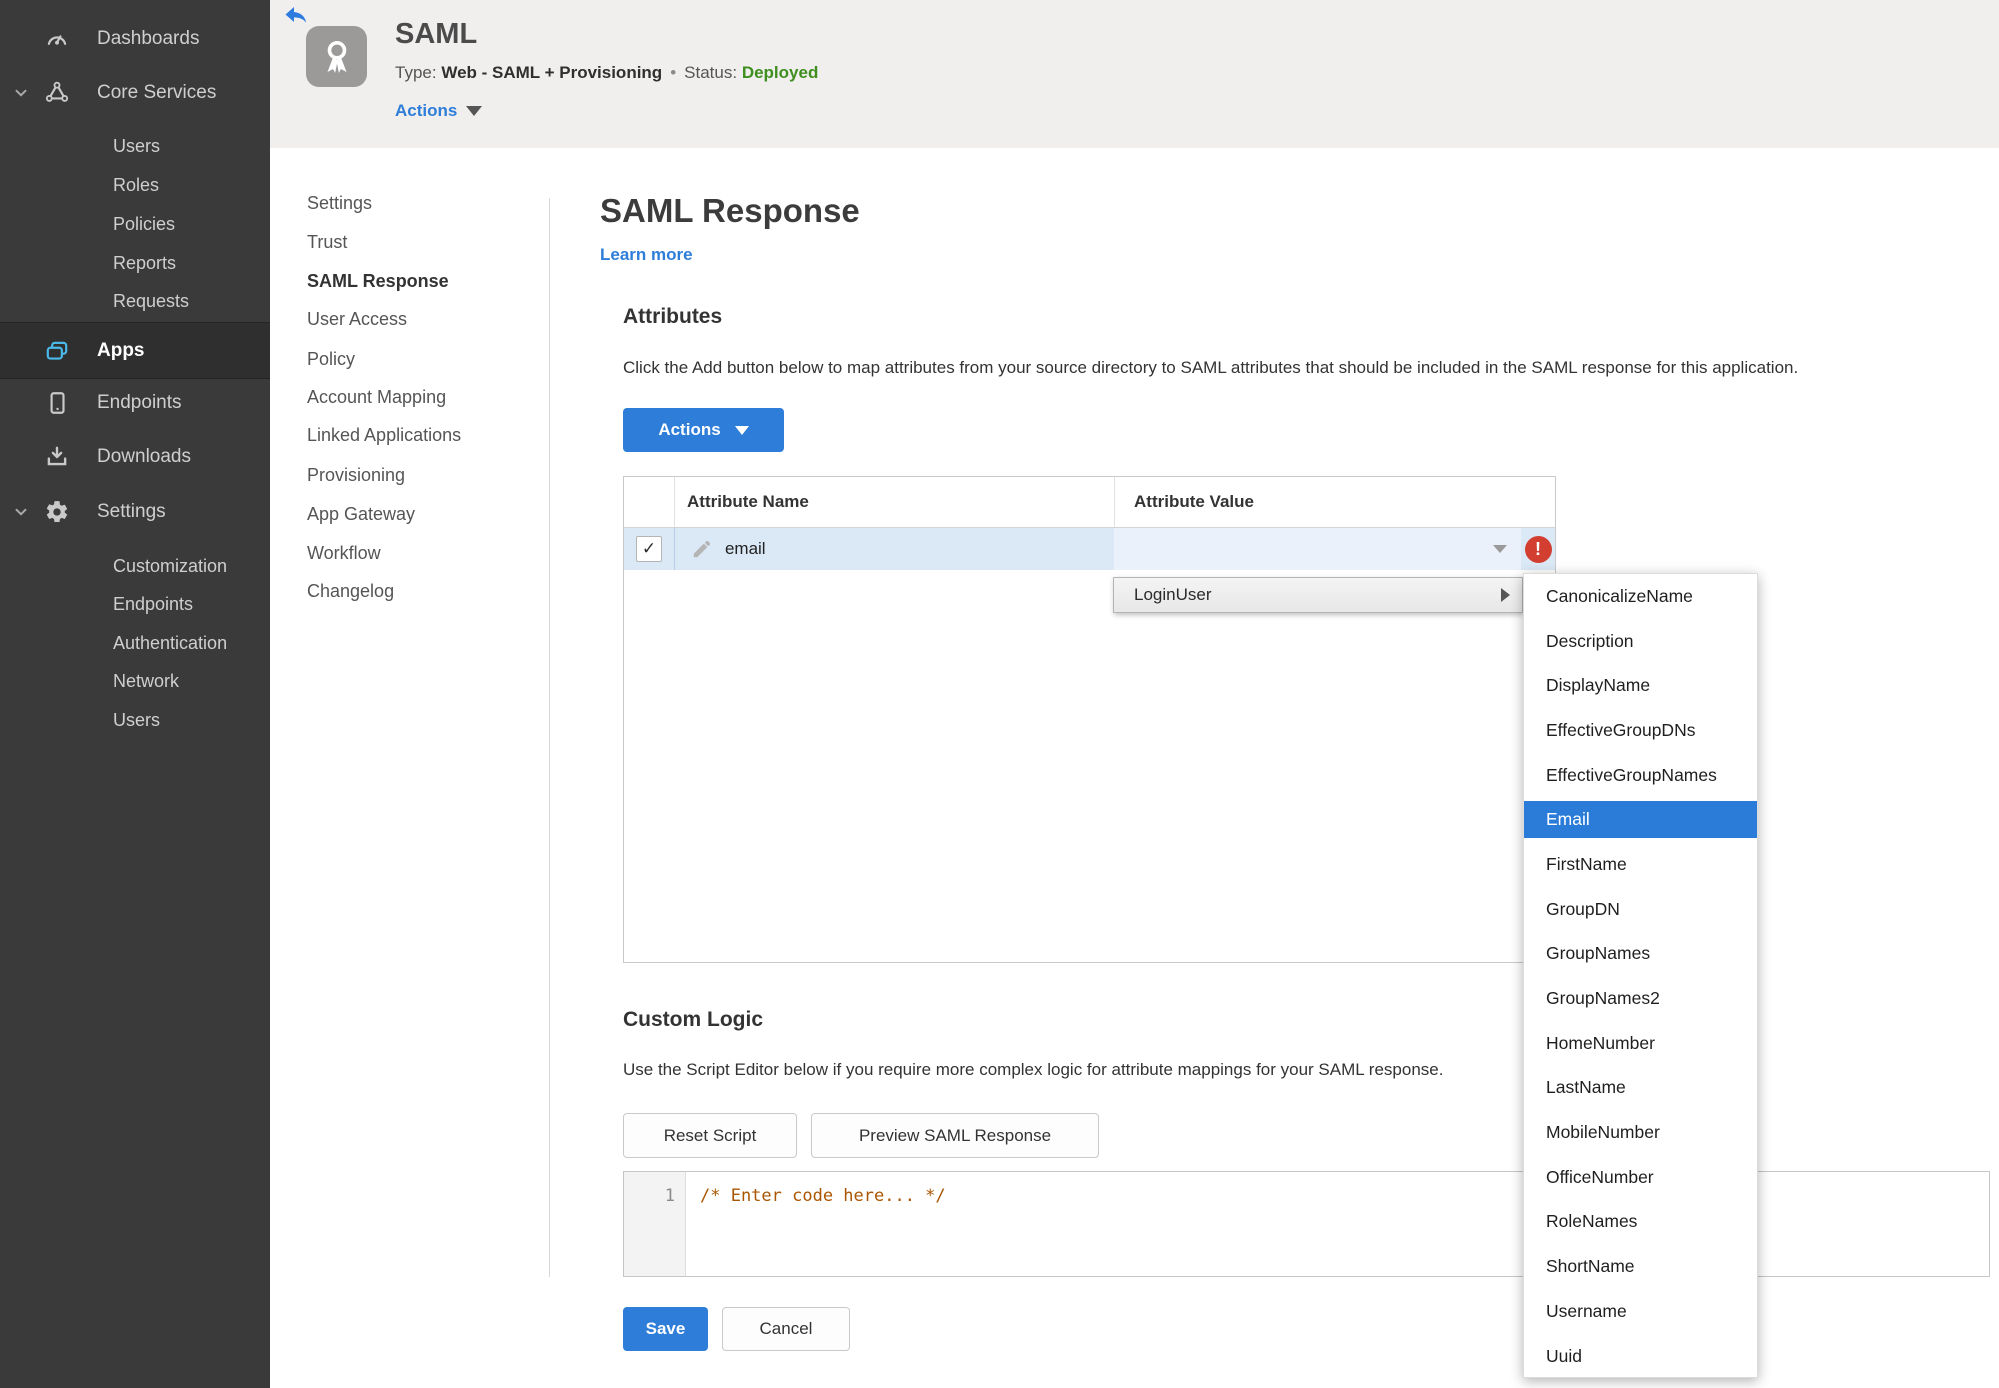 This screenshot has height=1388, width=1999. What do you see at coordinates (1173, 594) in the screenshot?
I see `value-menu-trigger-label: LoginUser` at bounding box center [1173, 594].